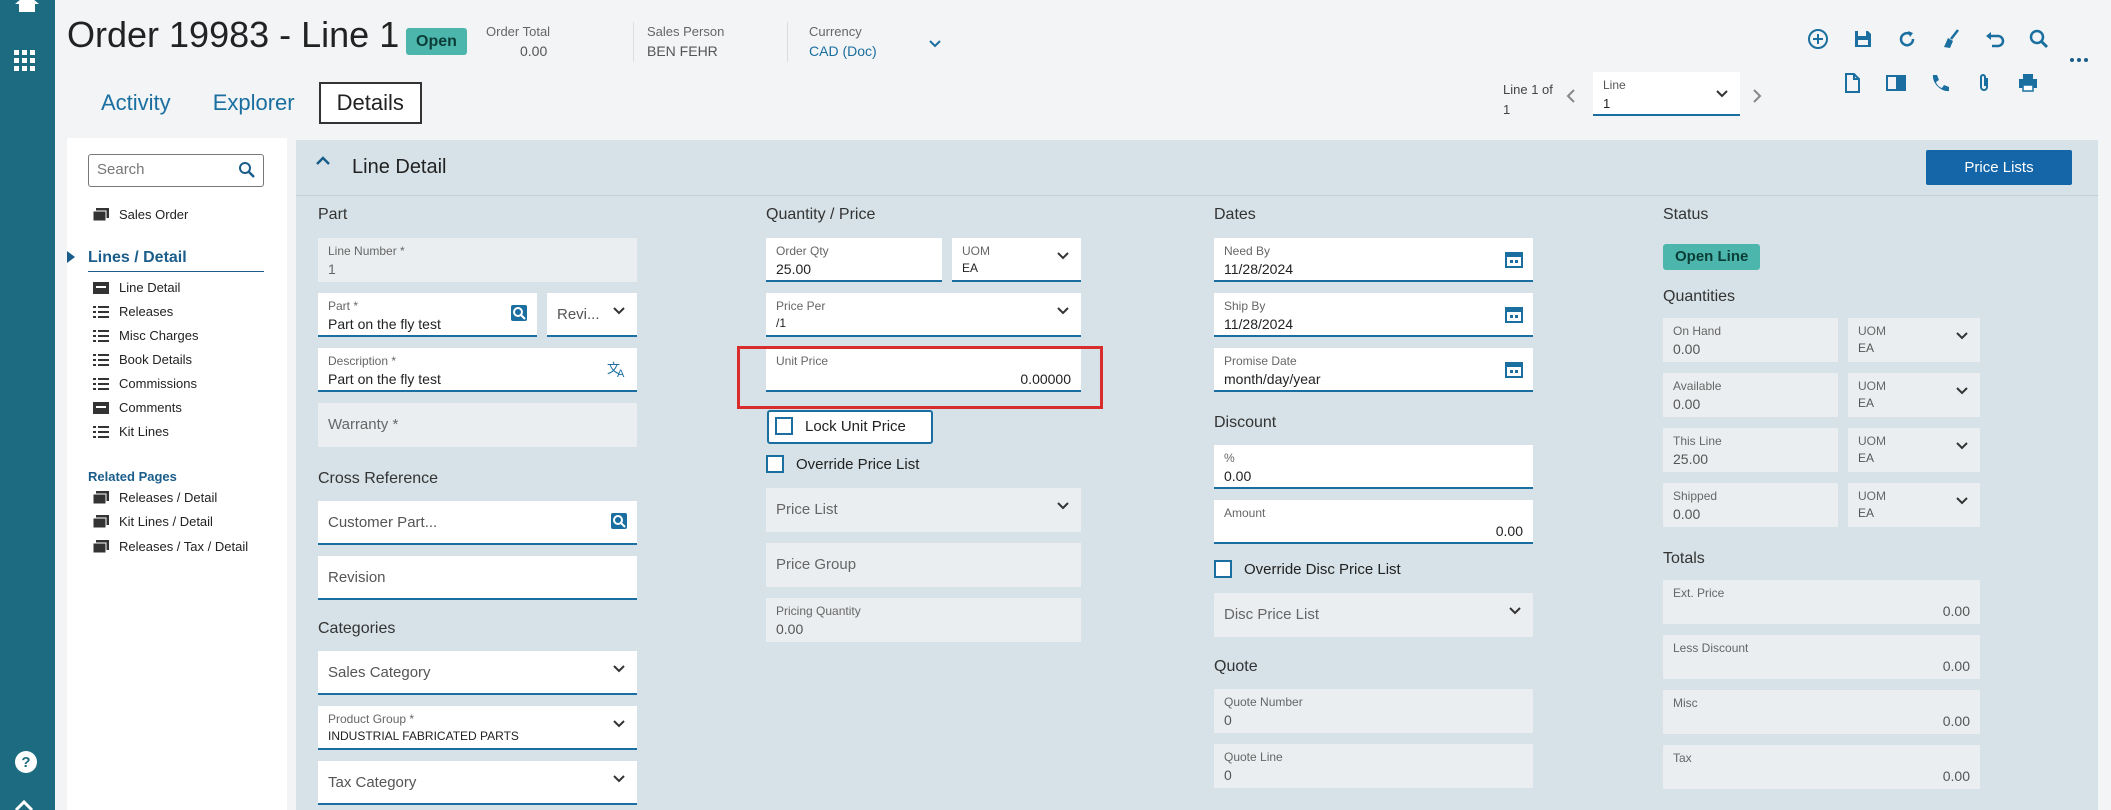 Image resolution: width=2111 pixels, height=810 pixels. What do you see at coordinates (842, 464) in the screenshot?
I see `override-price-list-checkbox: Override Price List` at bounding box center [842, 464].